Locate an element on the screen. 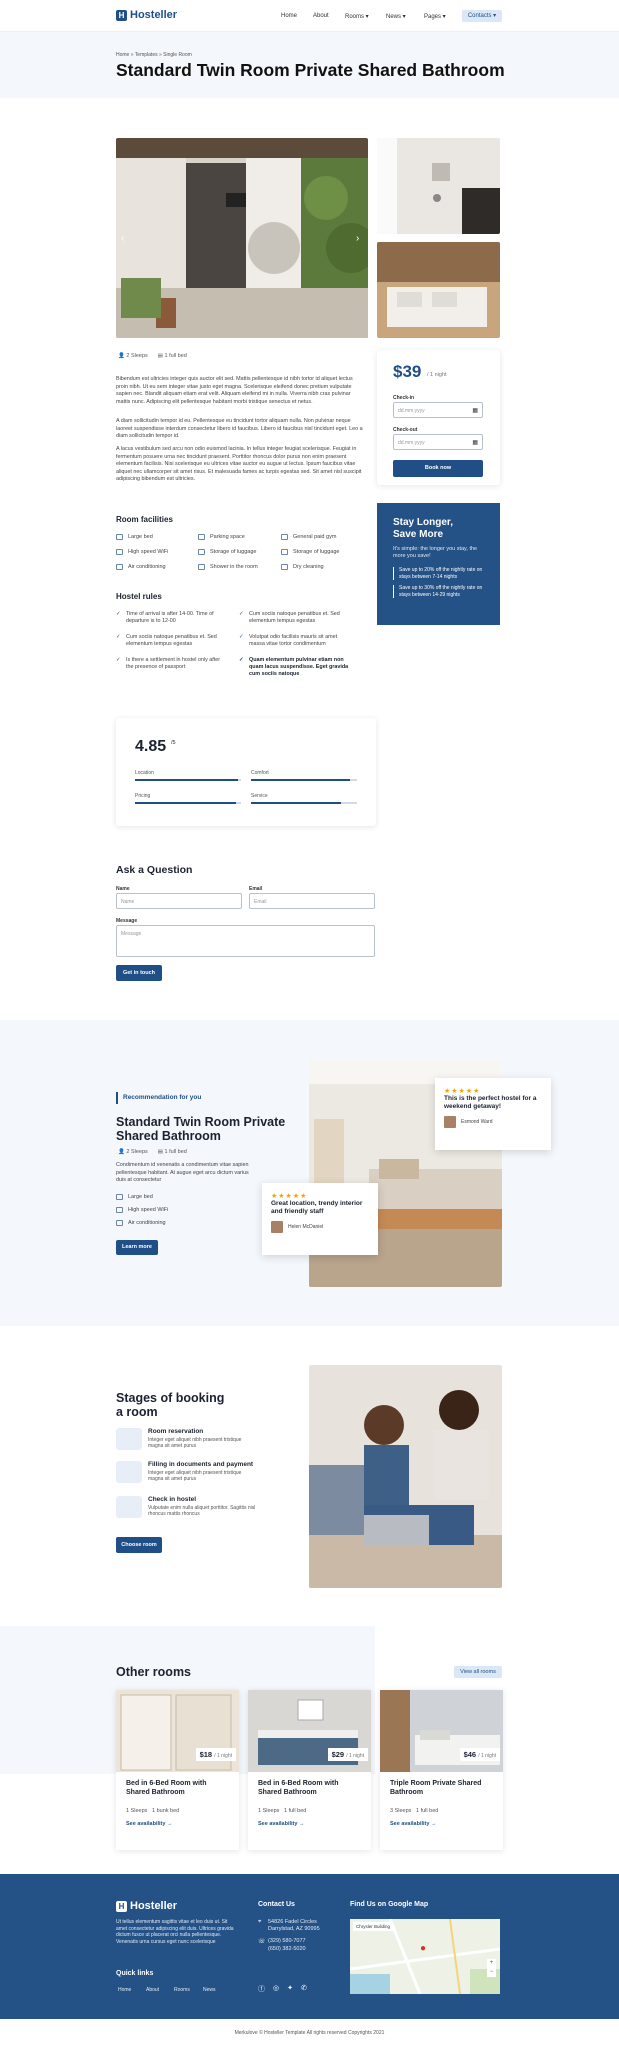 The image size is (619, 2048). name-input: Name is located at coordinates (179, 901).